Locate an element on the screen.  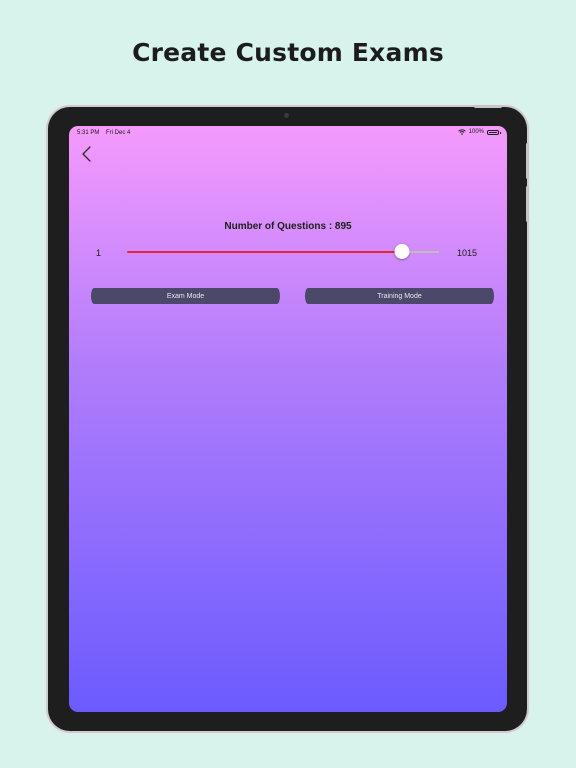
questions-slider is located at coordinates (283, 252).